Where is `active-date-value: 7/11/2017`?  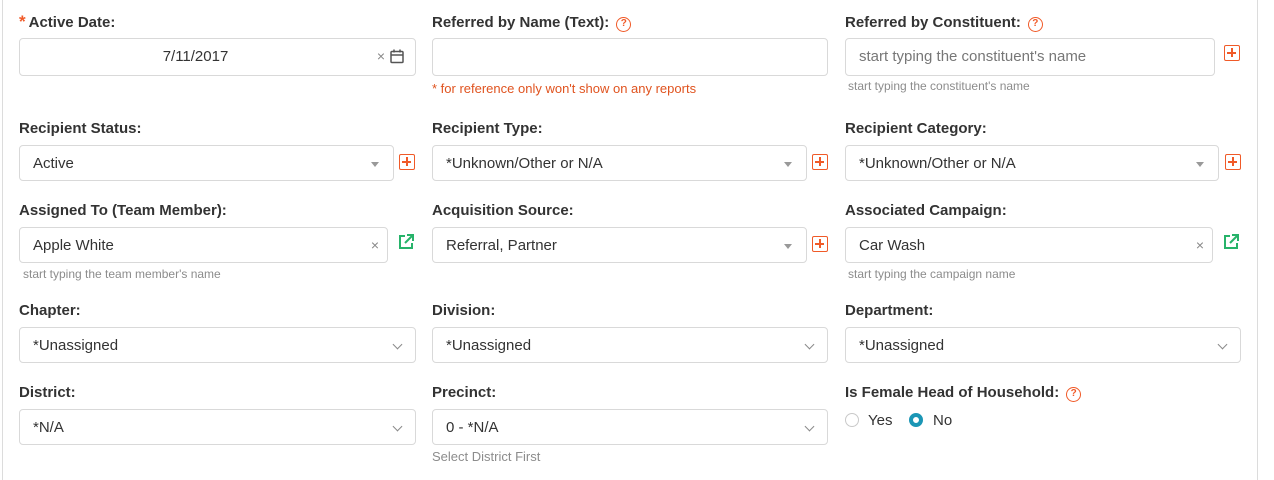
active-date-value: 7/11/2017 is located at coordinates (195, 56).